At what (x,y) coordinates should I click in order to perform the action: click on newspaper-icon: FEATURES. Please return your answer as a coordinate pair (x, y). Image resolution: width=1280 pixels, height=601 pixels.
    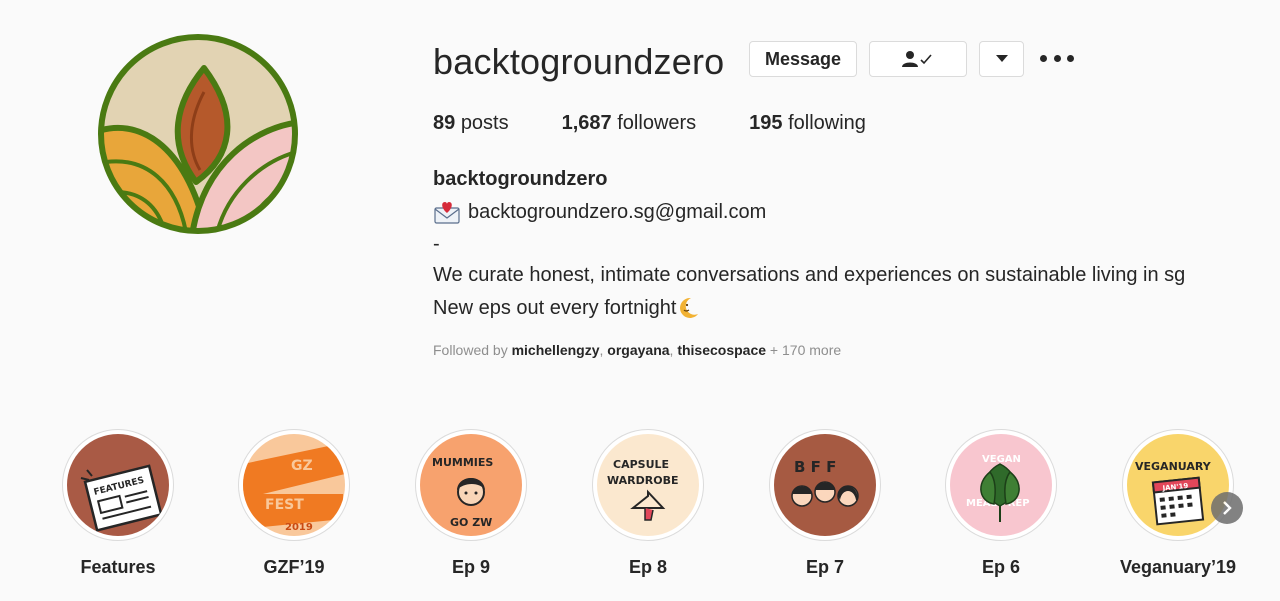
    Looking at the image, I should click on (118, 485).